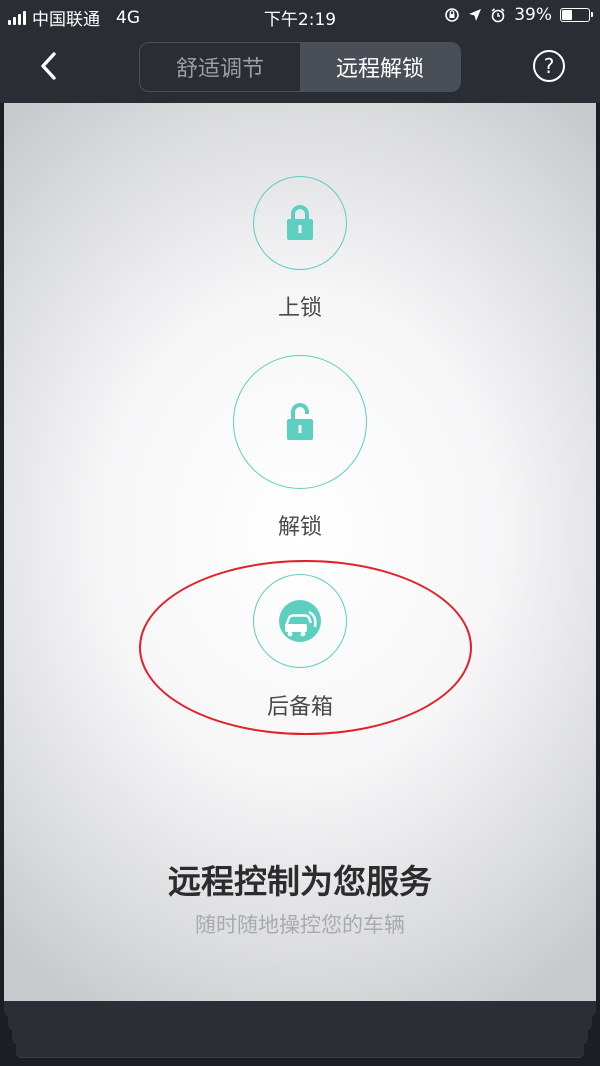 This screenshot has height=1066, width=600. What do you see at coordinates (220, 67) in the screenshot?
I see `tab-comfort: 舒适调节` at bounding box center [220, 67].